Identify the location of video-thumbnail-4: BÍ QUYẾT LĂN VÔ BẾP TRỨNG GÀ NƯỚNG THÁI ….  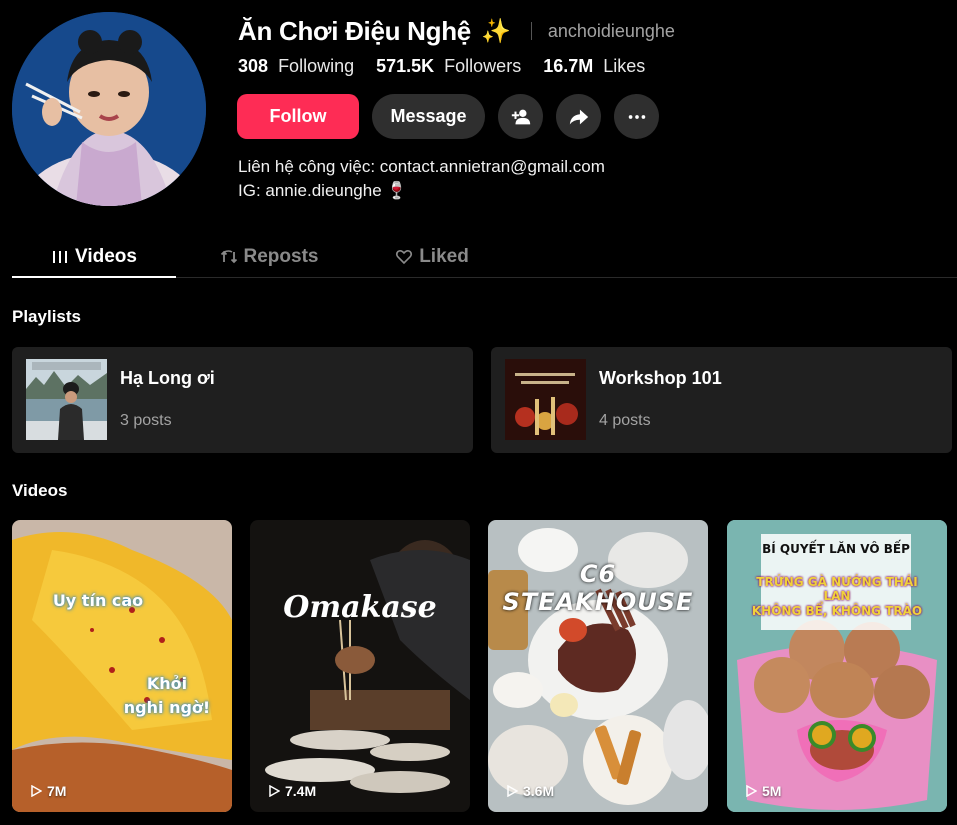
(837, 666).